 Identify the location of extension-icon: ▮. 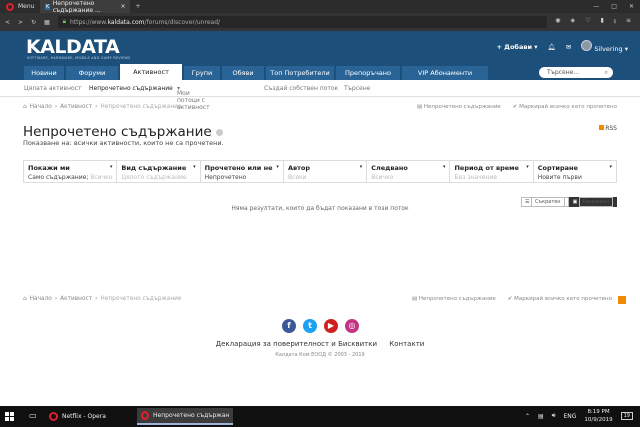
(602, 22).